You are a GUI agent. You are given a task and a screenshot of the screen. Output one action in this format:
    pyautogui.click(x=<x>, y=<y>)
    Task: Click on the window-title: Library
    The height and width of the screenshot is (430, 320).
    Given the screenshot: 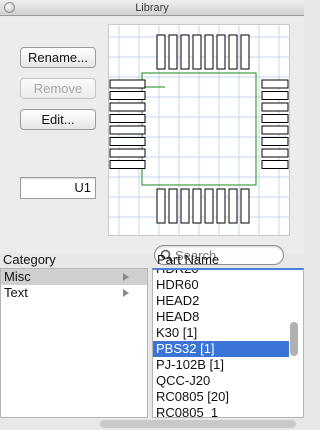 What is the action you would take?
    pyautogui.click(x=152, y=8)
    